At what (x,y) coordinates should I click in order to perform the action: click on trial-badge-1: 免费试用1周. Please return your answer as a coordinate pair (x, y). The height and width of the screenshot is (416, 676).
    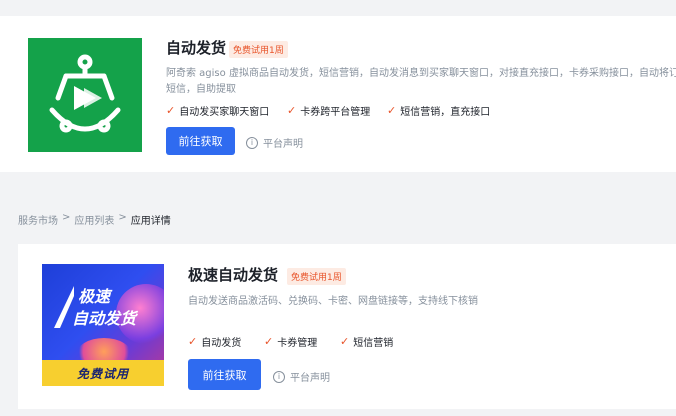
    Looking at the image, I should click on (258, 49).